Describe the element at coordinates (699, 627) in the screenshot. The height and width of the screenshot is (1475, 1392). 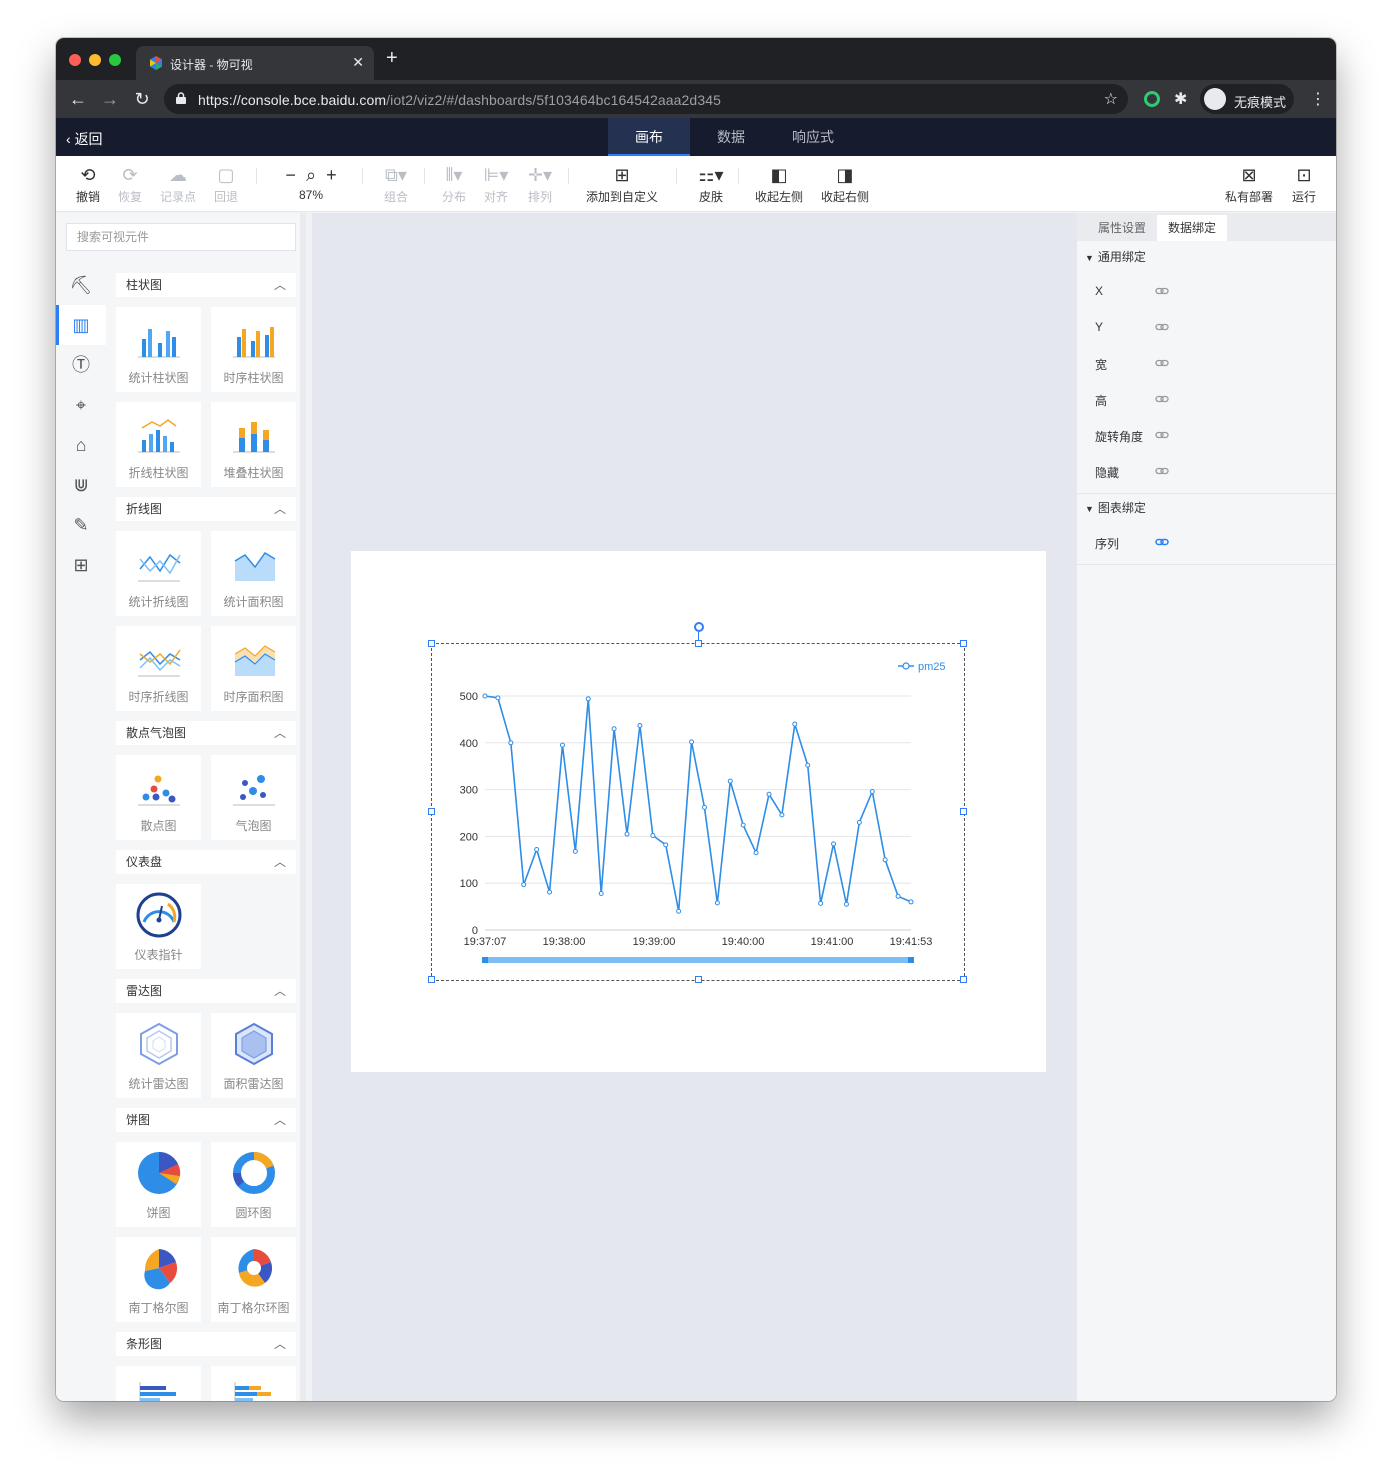
I see `rotate-handle` at that location.